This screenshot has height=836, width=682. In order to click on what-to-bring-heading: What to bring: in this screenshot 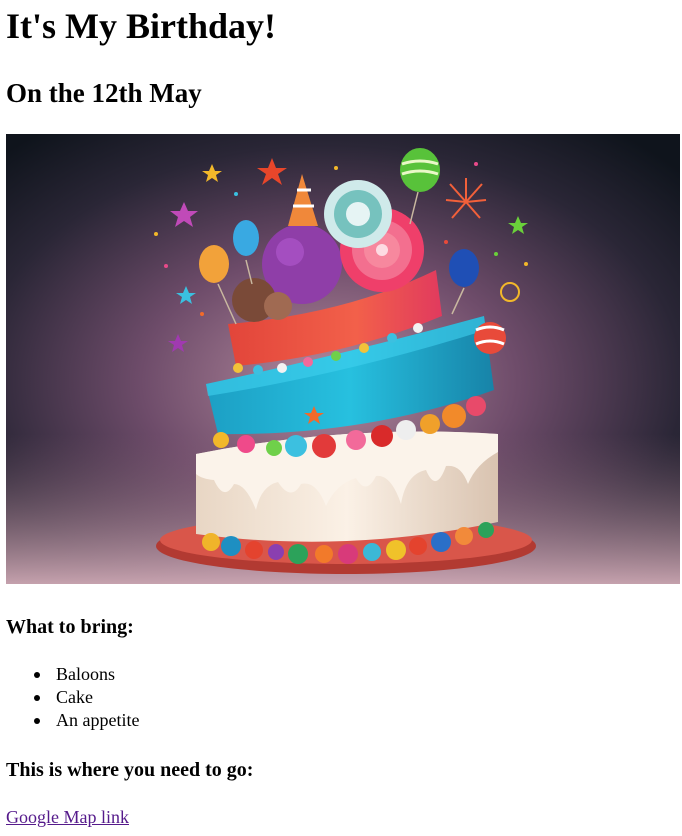, I will do `click(70, 627)`.